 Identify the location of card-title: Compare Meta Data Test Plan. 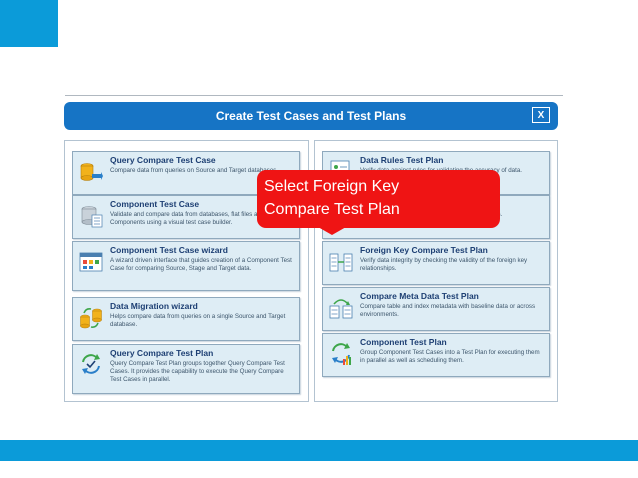
(419, 296).